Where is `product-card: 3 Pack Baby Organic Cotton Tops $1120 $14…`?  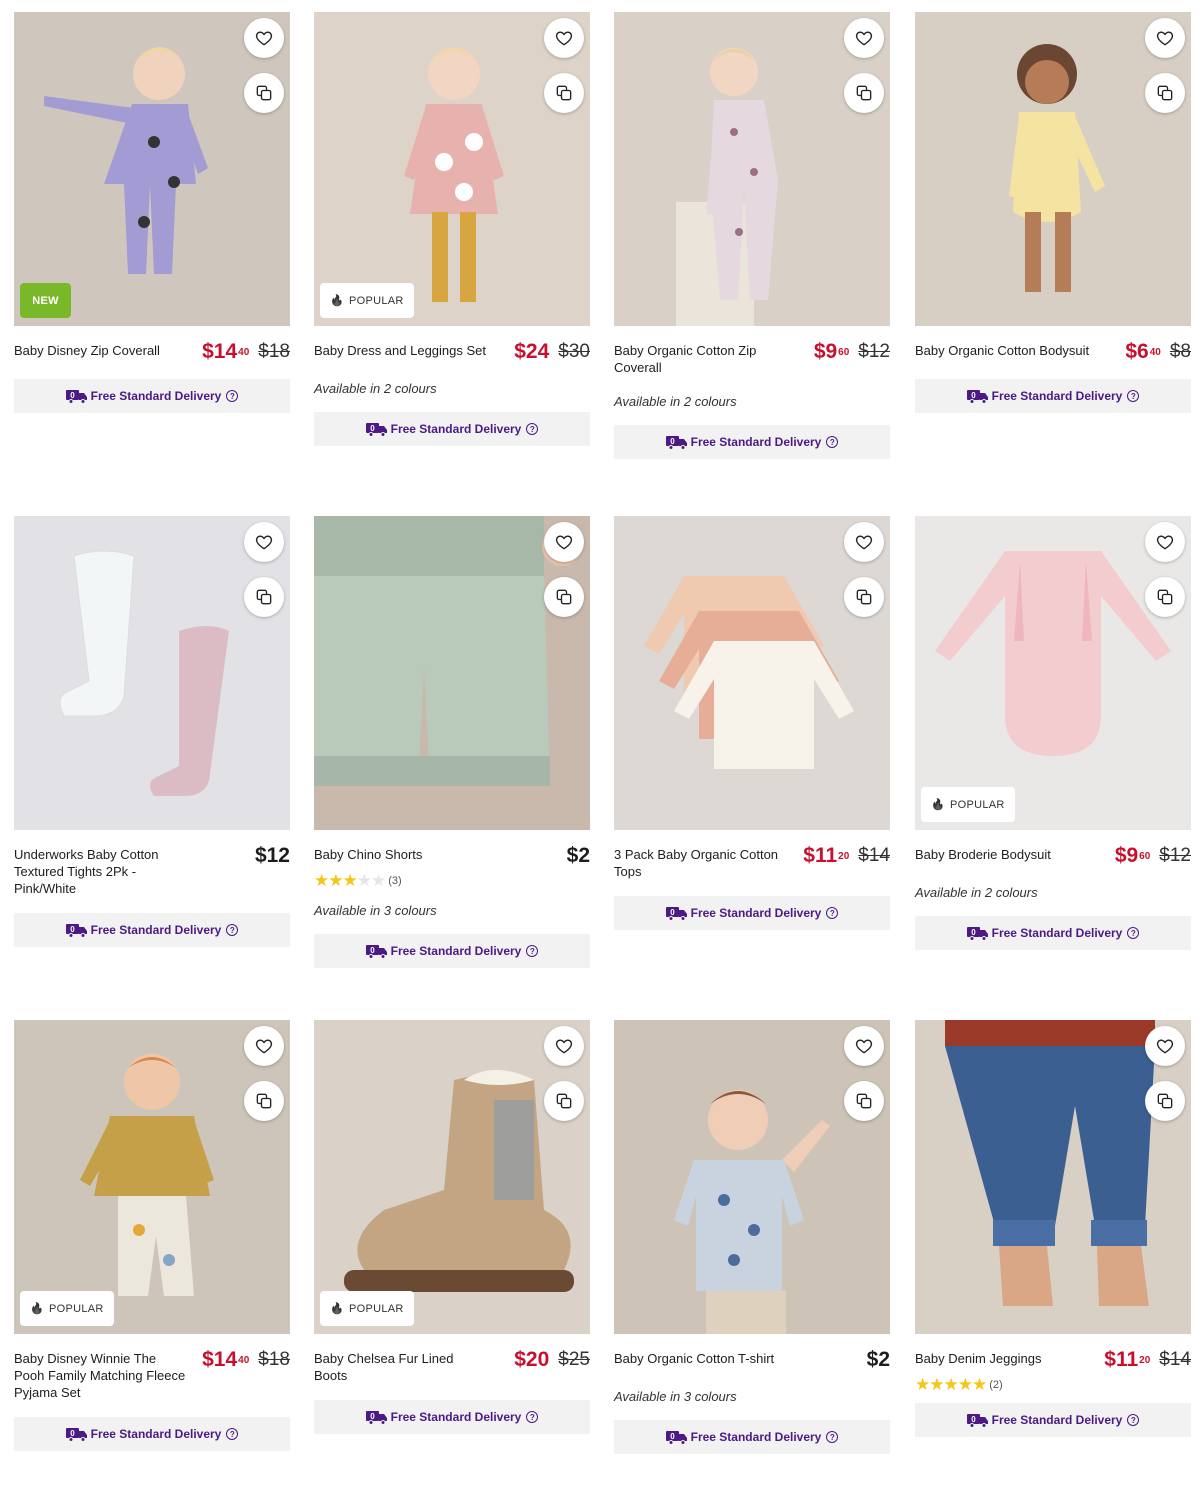 product-card: 3 Pack Baby Organic Cotton Tops $1120 $14… is located at coordinates (752, 723).